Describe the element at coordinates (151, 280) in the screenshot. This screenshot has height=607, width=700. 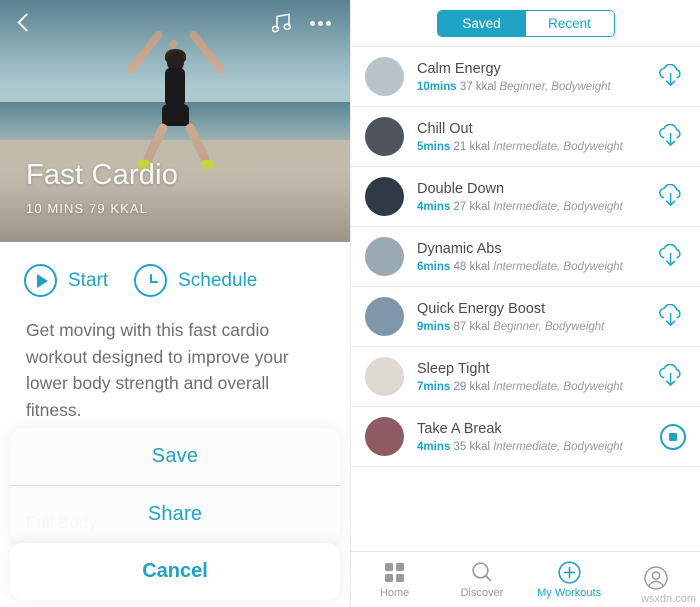
I see `clock-icon` at that location.